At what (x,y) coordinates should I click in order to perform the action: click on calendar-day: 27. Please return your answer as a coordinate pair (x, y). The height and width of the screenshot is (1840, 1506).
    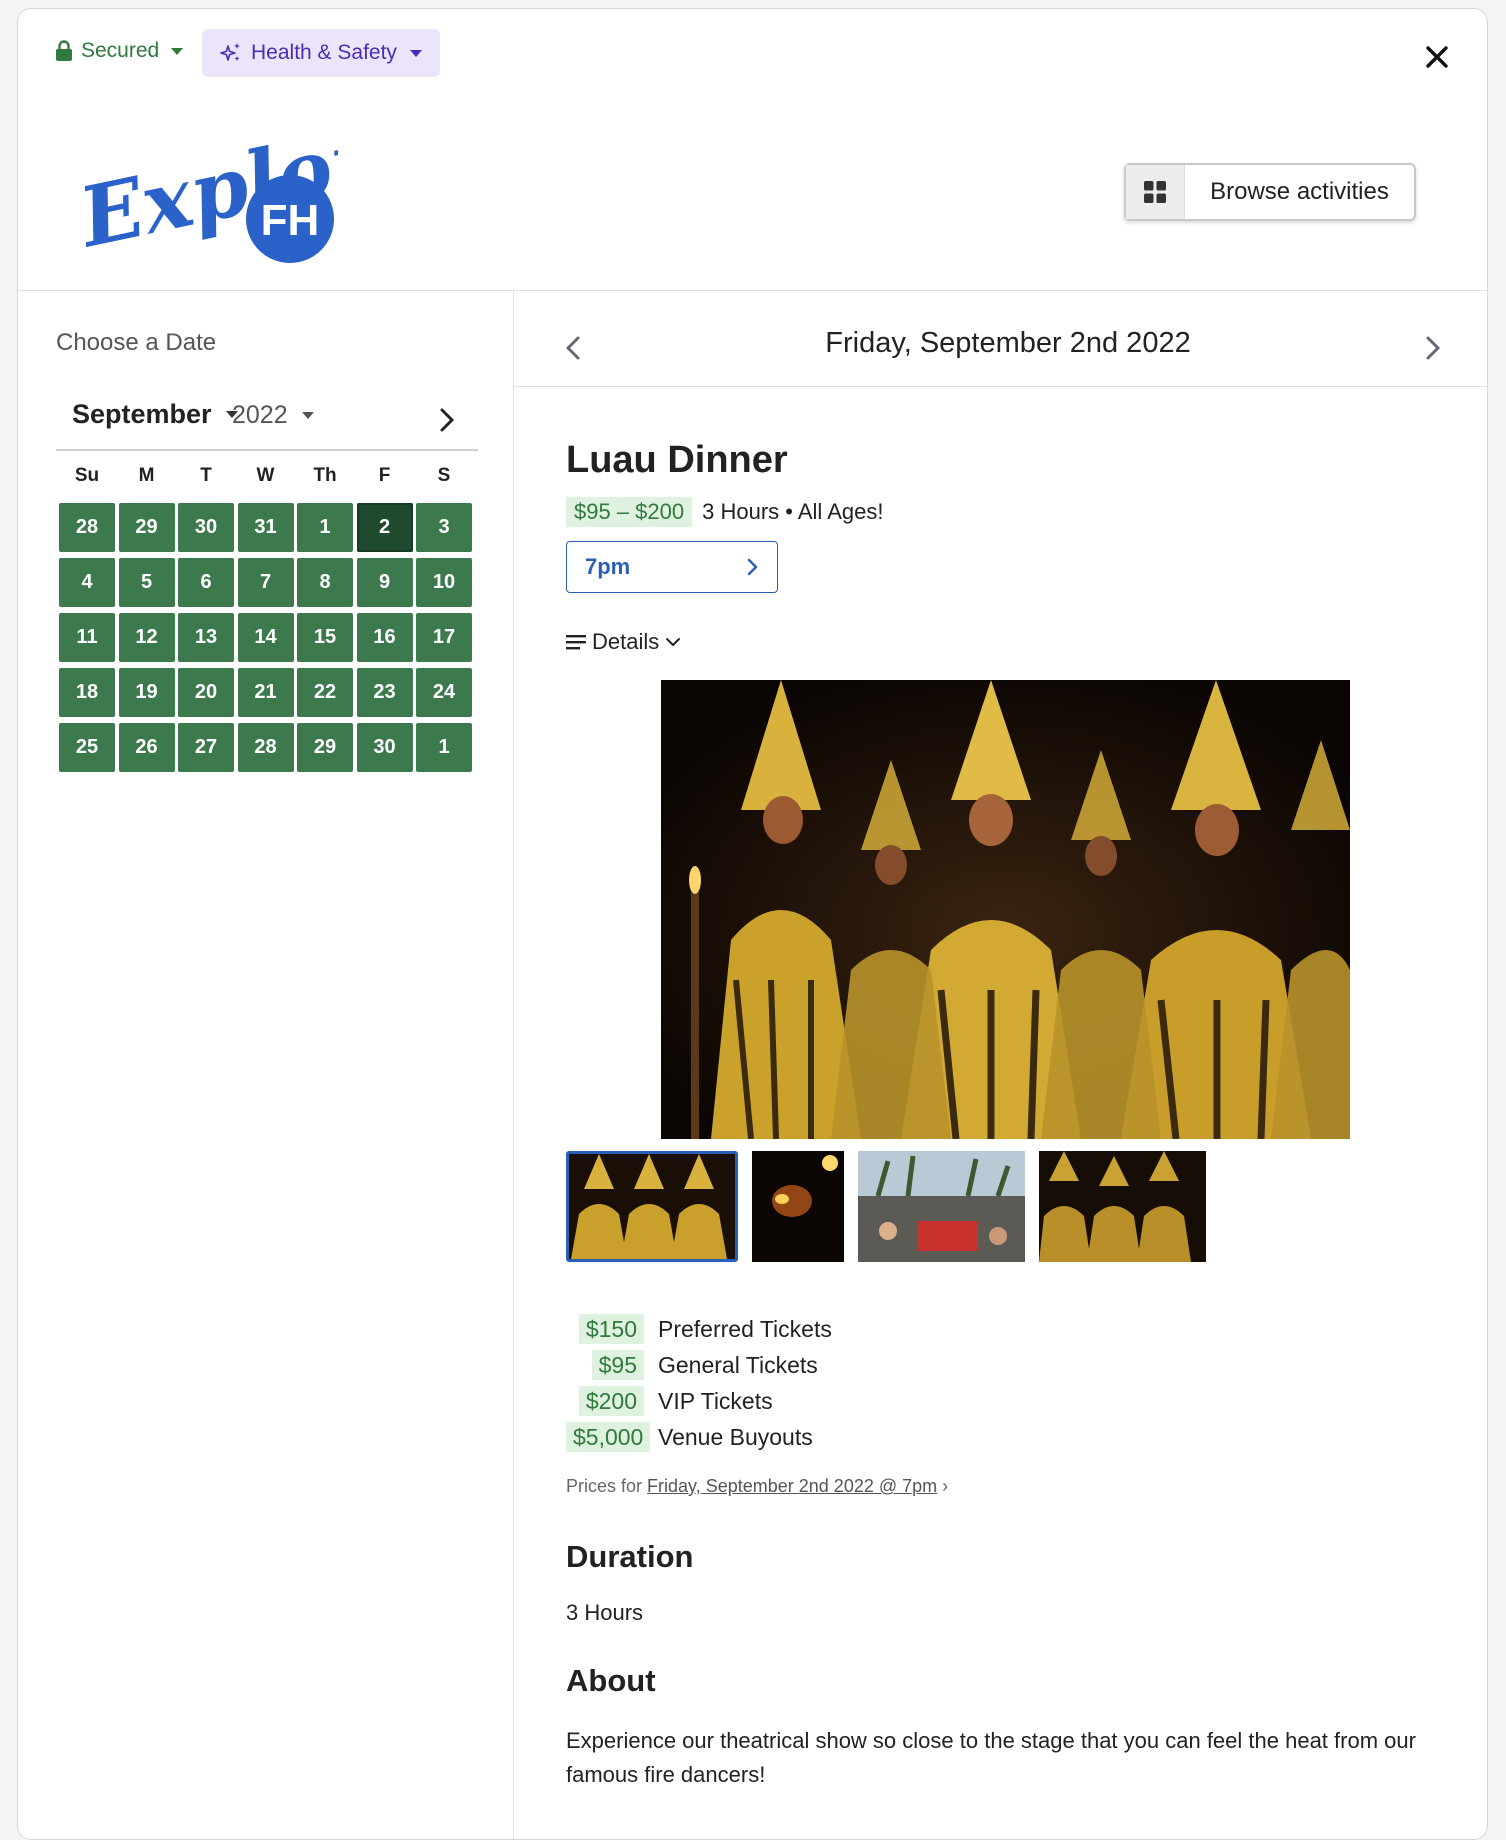
    Looking at the image, I should click on (206, 747).